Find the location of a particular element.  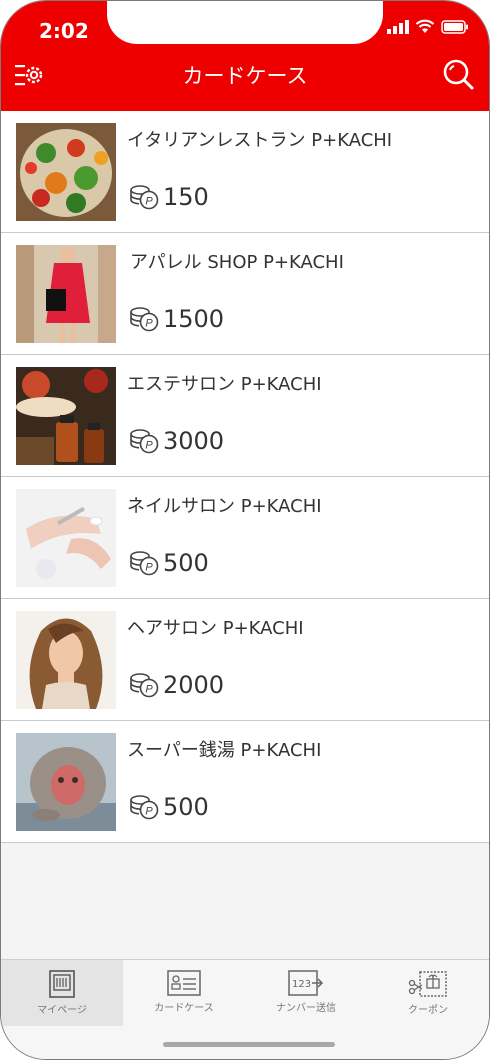

card-name: ネイルサロン P+KACHI is located at coordinates (224, 506).